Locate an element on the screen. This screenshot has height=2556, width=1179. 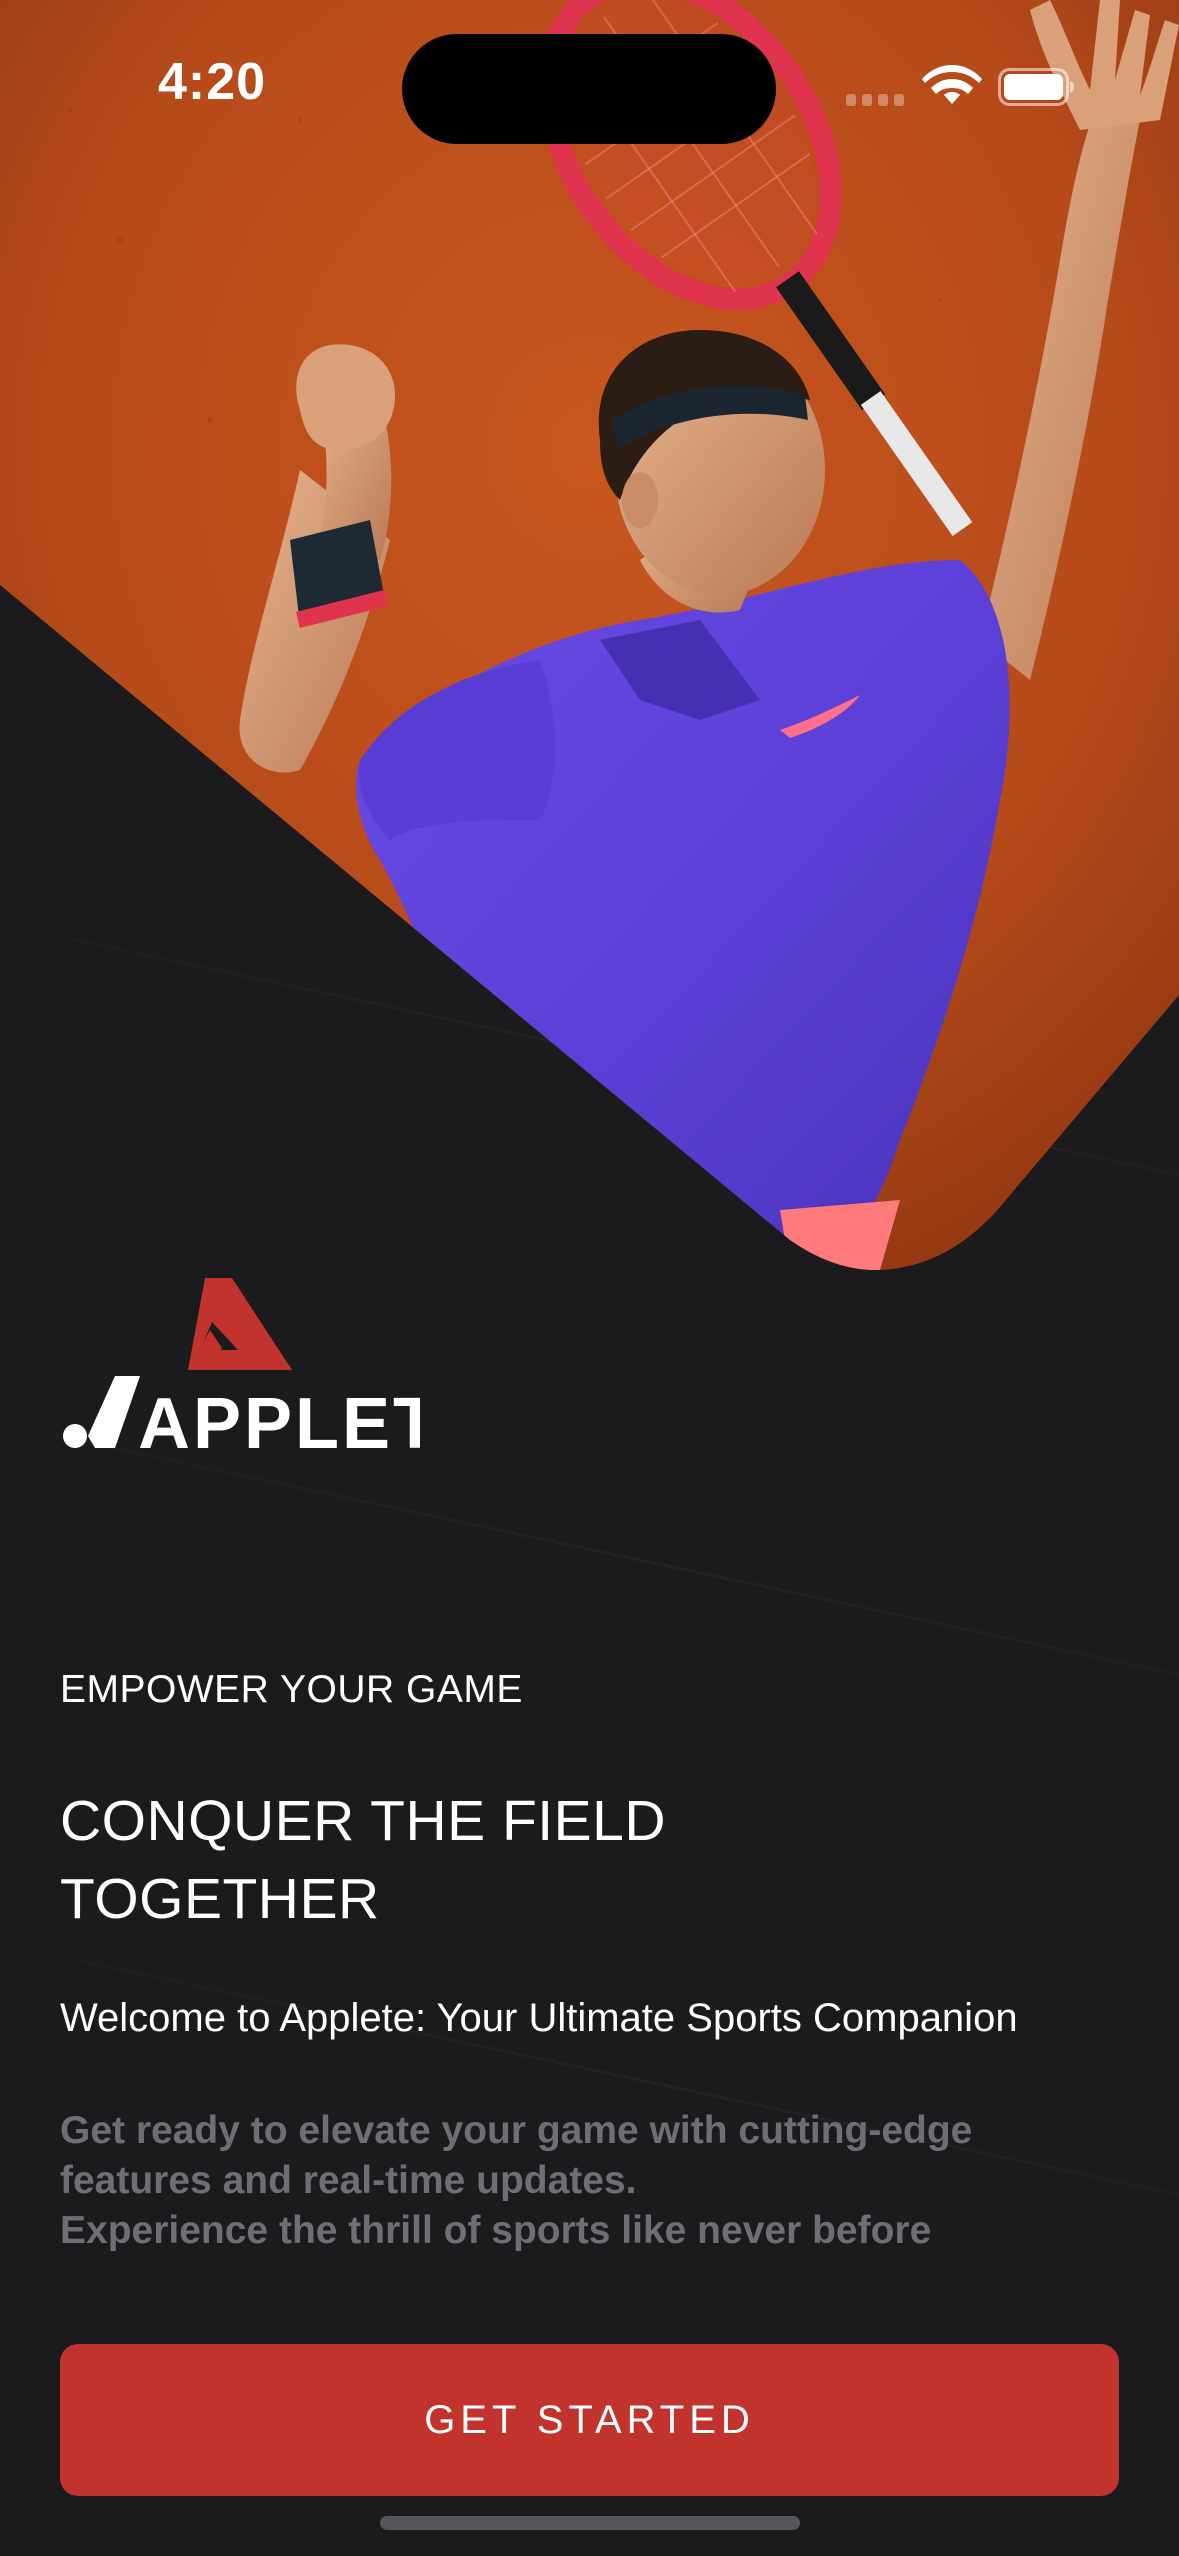
headline: CONQUER THE FIELD TOGETHER is located at coordinates (460, 1860).